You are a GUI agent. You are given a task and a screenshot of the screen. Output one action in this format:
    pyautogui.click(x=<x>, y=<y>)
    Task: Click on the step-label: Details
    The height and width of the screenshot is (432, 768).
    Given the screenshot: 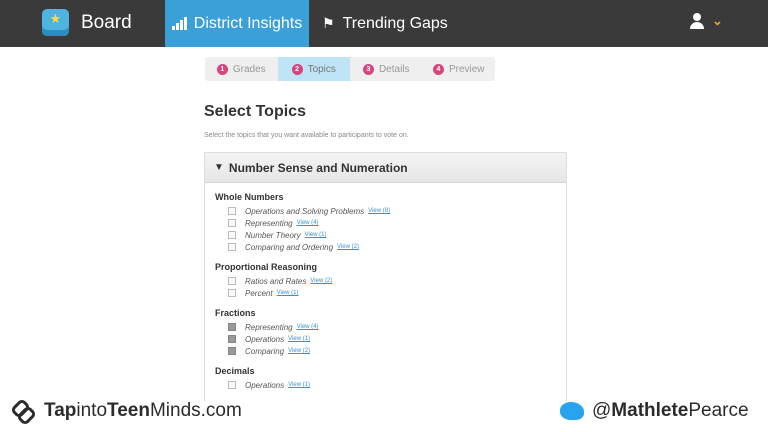 What is the action you would take?
    pyautogui.click(x=394, y=69)
    